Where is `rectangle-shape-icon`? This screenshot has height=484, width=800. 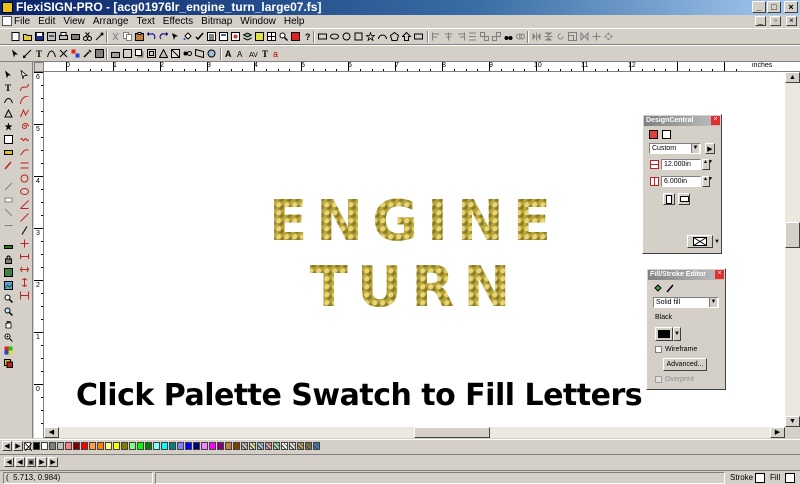
rectangle-shape-icon is located at coordinates (322, 36).